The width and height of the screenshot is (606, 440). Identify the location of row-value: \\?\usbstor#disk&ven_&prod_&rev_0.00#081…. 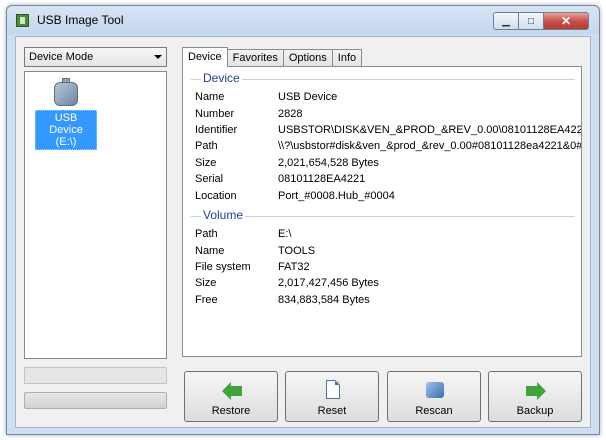
(430, 146).